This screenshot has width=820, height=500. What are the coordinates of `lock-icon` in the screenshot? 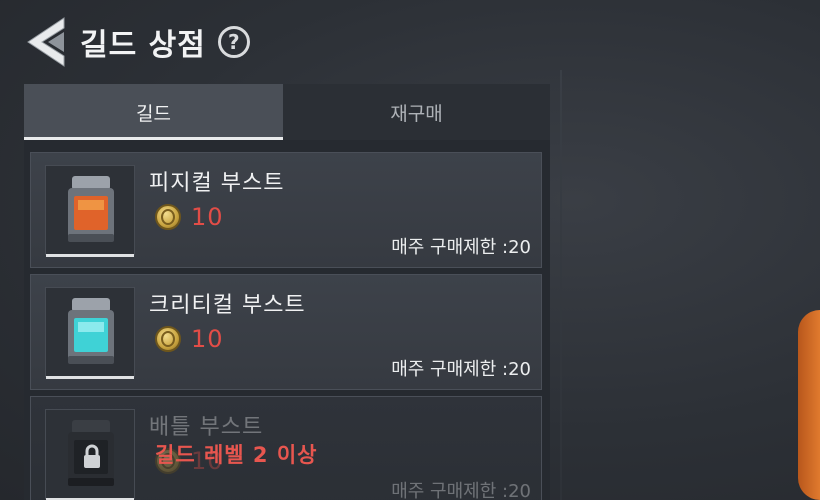 It's located at (92, 456).